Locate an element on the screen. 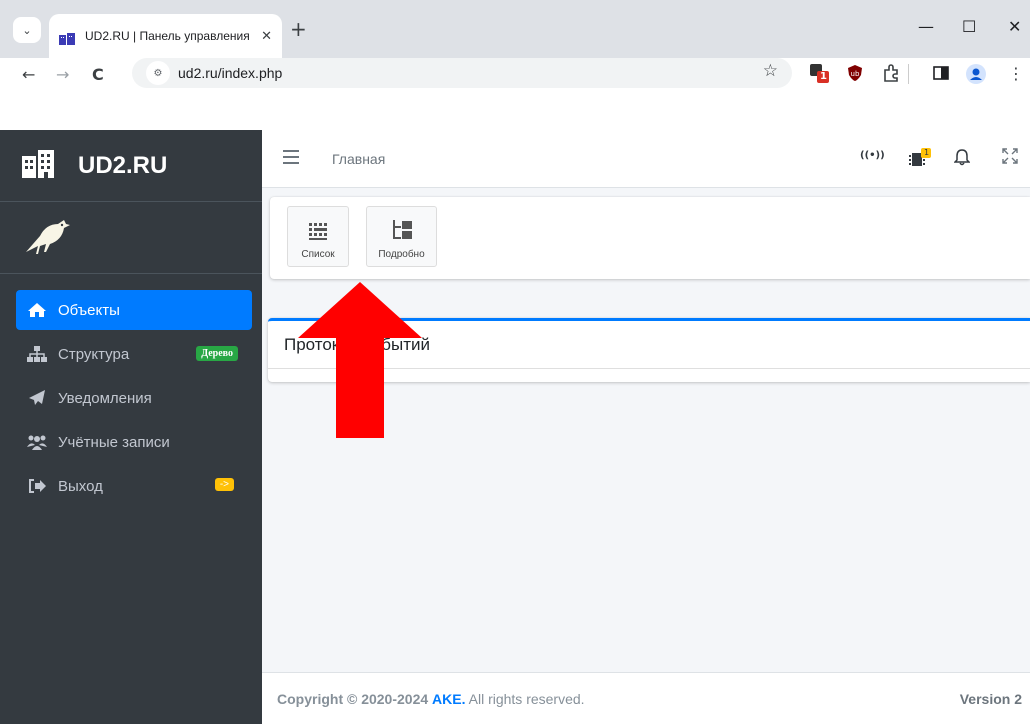 The image size is (1030, 724). fullscreen-icon is located at coordinates (1010, 158).